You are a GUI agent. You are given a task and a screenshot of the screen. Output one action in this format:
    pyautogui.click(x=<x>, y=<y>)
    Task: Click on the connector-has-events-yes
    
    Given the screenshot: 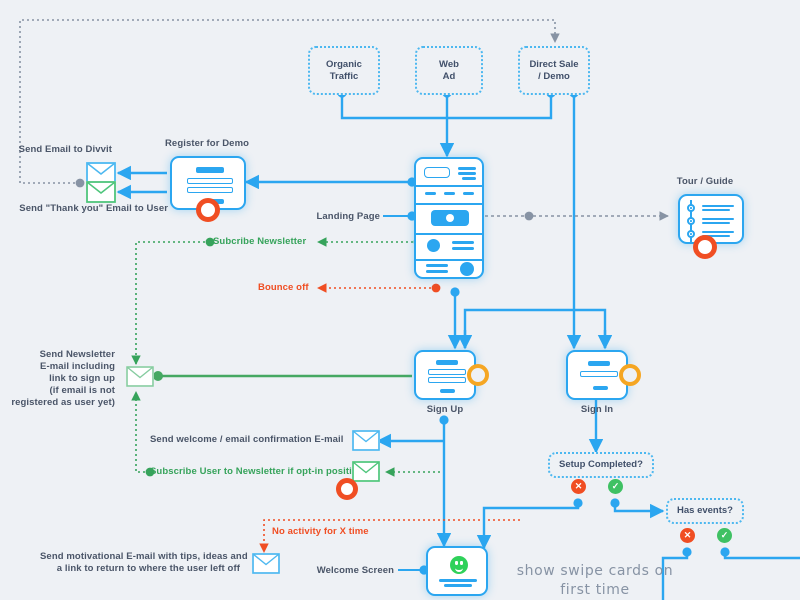 What is the action you would take?
    pyautogui.click(x=761, y=556)
    